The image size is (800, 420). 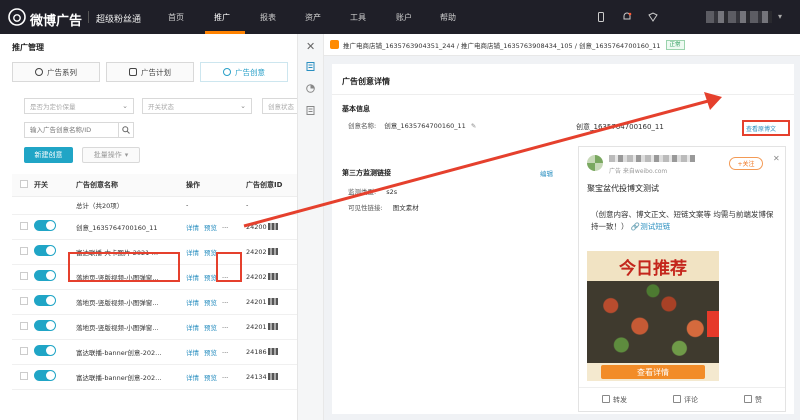 I want to click on avatar, so click(x=595, y=163).